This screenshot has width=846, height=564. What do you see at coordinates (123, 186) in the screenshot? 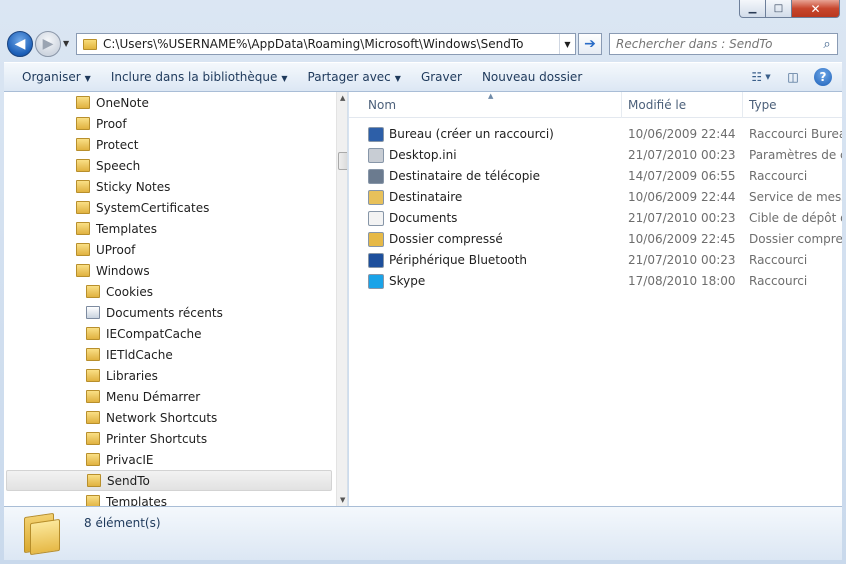
I see `tree-item: Sticky Notes` at bounding box center [123, 186].